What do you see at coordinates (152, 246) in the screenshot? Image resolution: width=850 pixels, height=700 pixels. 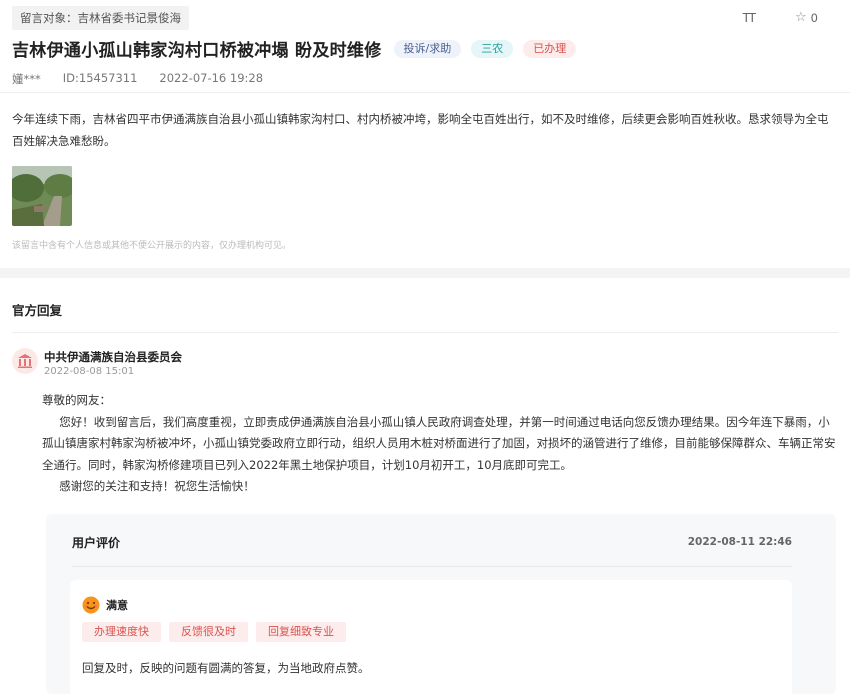 I see `privacy-note: 该留言中含有个人信息或其他不便公开展示的内容，仅办理机构可见。` at bounding box center [152, 246].